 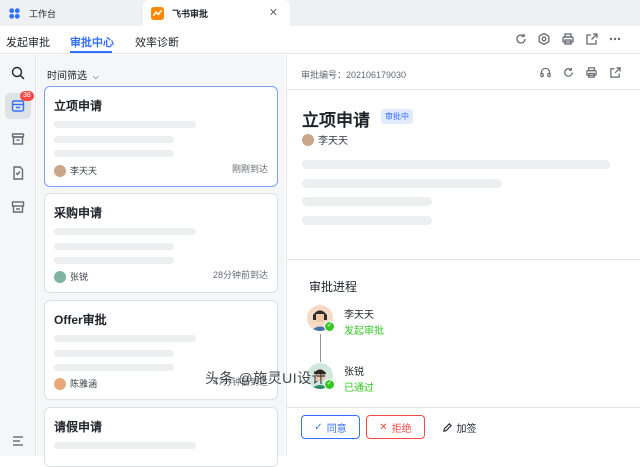 I want to click on document-check-icon, so click(x=18, y=173).